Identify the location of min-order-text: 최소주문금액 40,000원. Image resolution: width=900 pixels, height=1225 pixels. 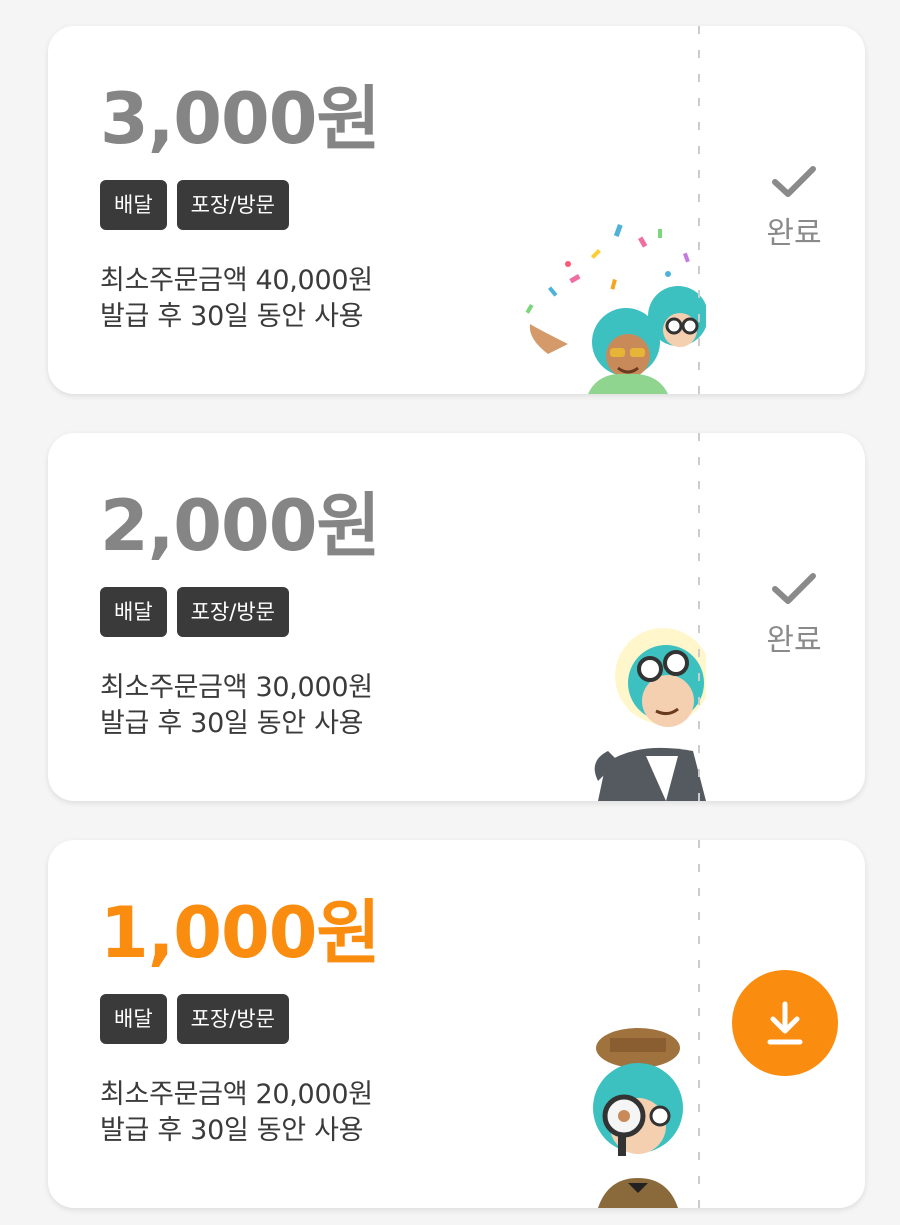
(236, 280).